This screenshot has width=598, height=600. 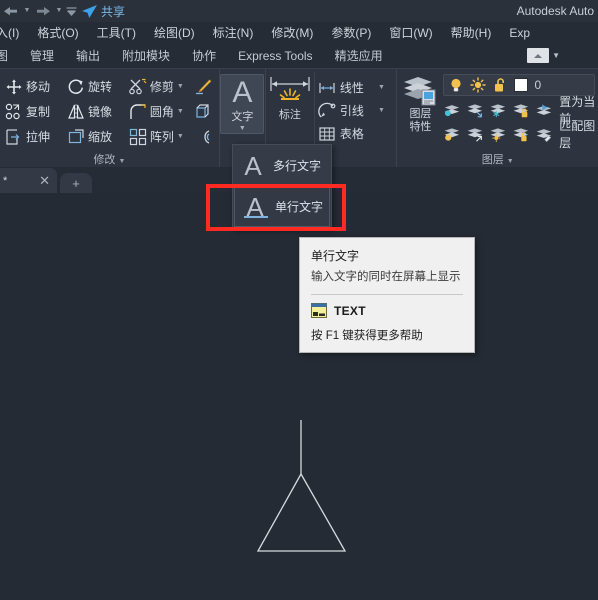 I want to click on menu-item-express: Exp, so click(x=519, y=33).